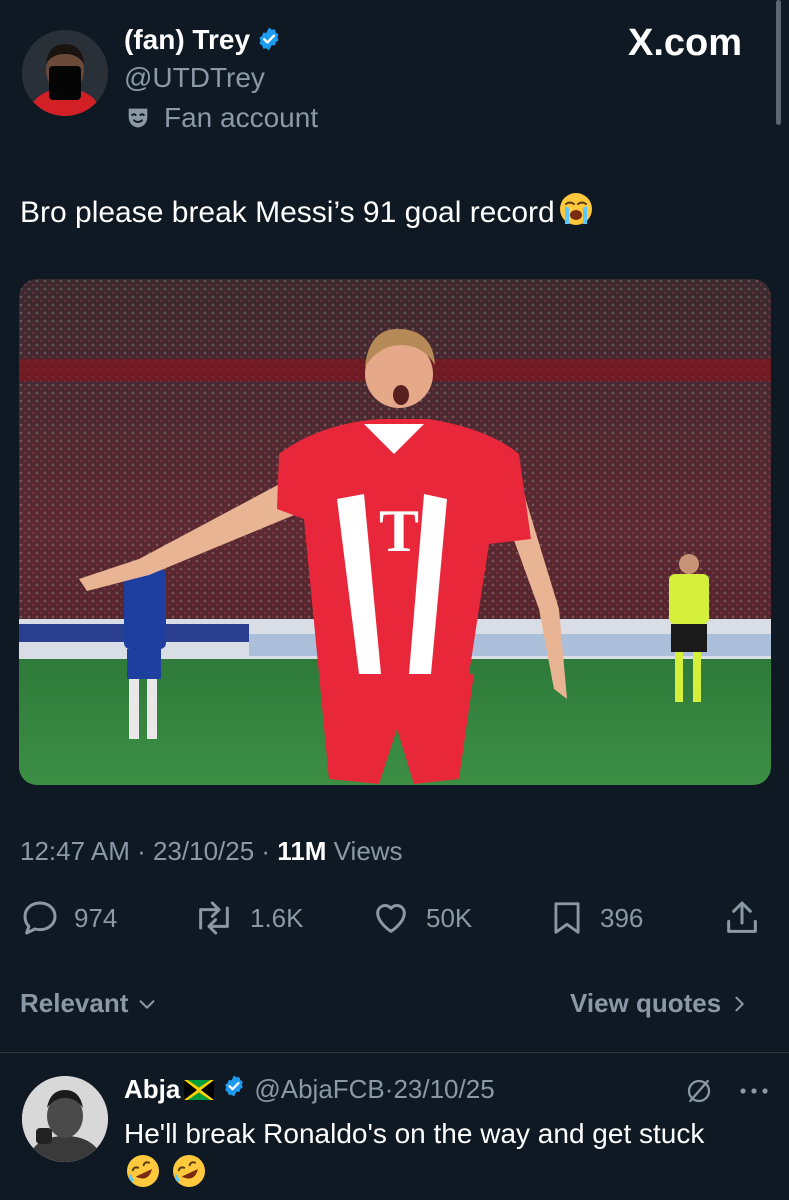  What do you see at coordinates (74, 1003) in the screenshot?
I see `sort-label: Relevant` at bounding box center [74, 1003].